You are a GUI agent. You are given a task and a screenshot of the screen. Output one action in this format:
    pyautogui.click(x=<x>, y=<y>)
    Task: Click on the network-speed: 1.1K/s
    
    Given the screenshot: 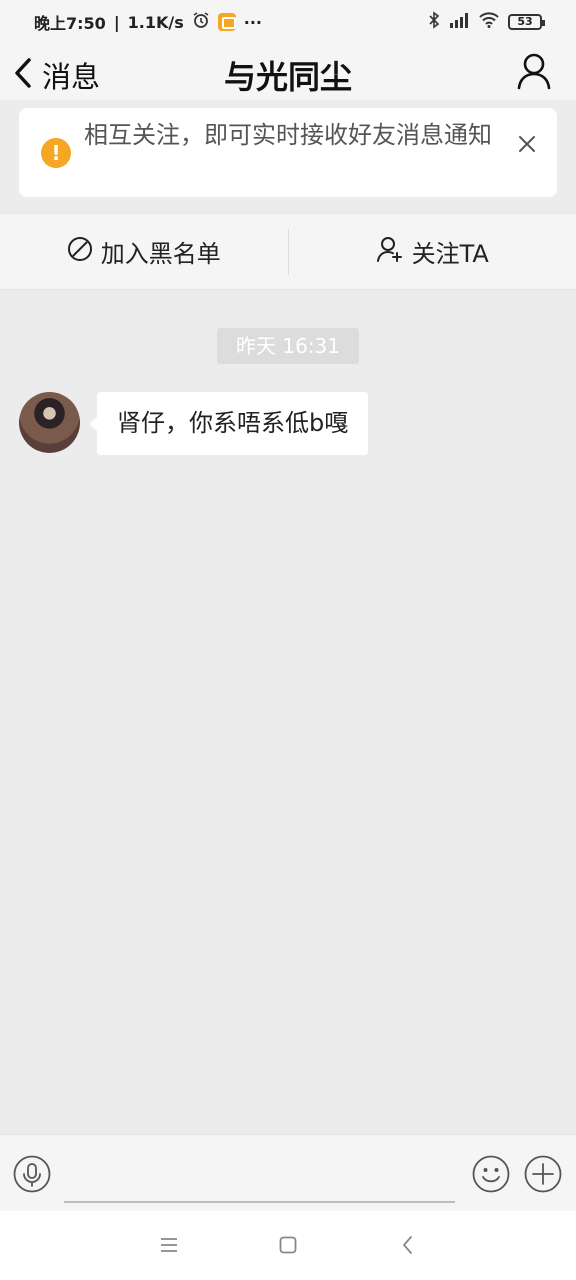 What is the action you would take?
    pyautogui.click(x=155, y=22)
    